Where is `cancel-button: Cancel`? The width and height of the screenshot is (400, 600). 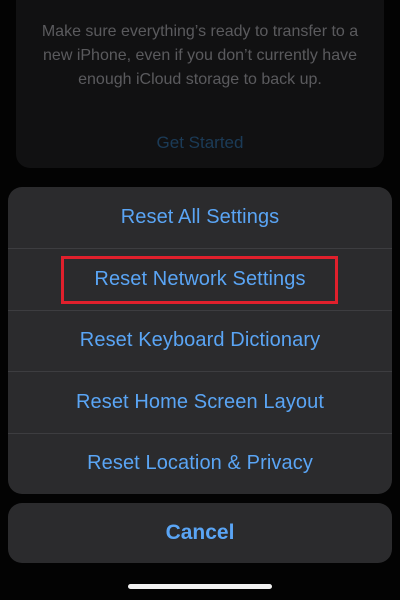
cancel-button: Cancel is located at coordinates (200, 533).